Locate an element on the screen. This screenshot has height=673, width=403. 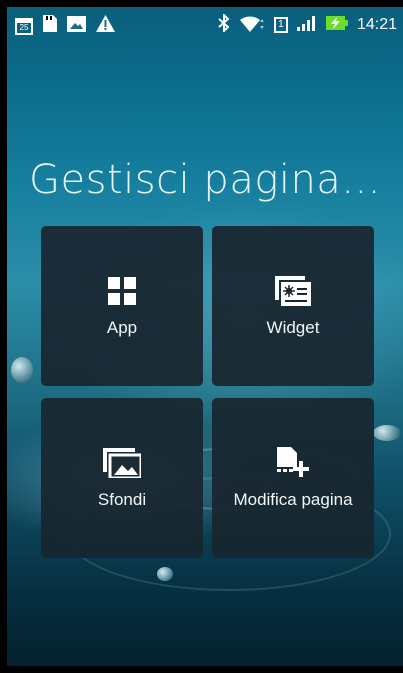
wifi-icon is located at coordinates (252, 25).